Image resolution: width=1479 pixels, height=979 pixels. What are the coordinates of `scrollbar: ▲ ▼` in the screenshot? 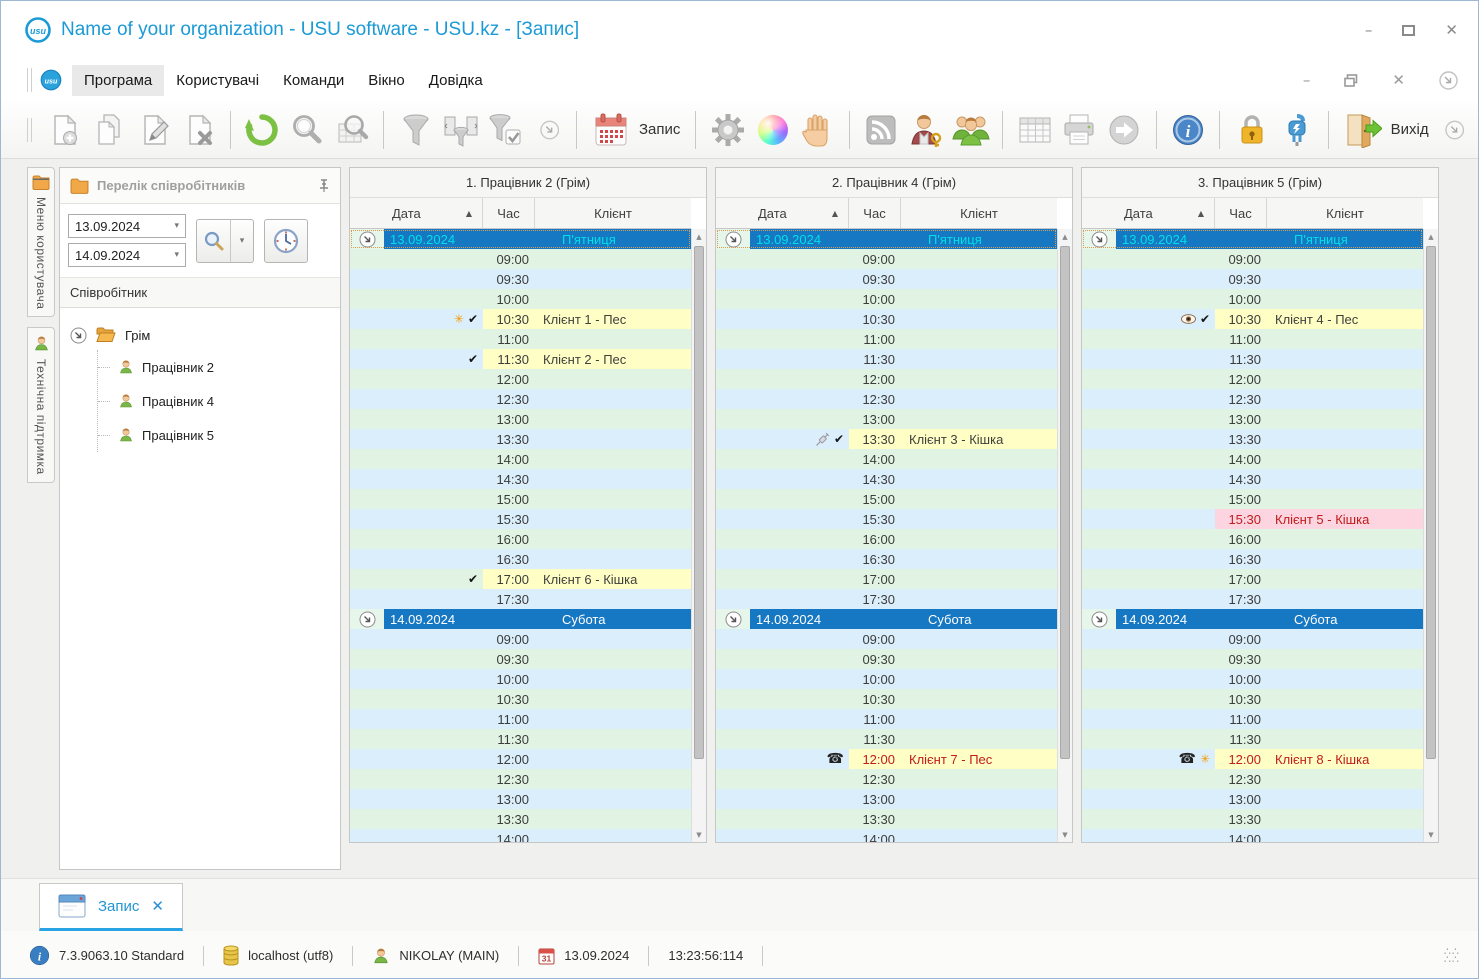 It's located at (1064, 535).